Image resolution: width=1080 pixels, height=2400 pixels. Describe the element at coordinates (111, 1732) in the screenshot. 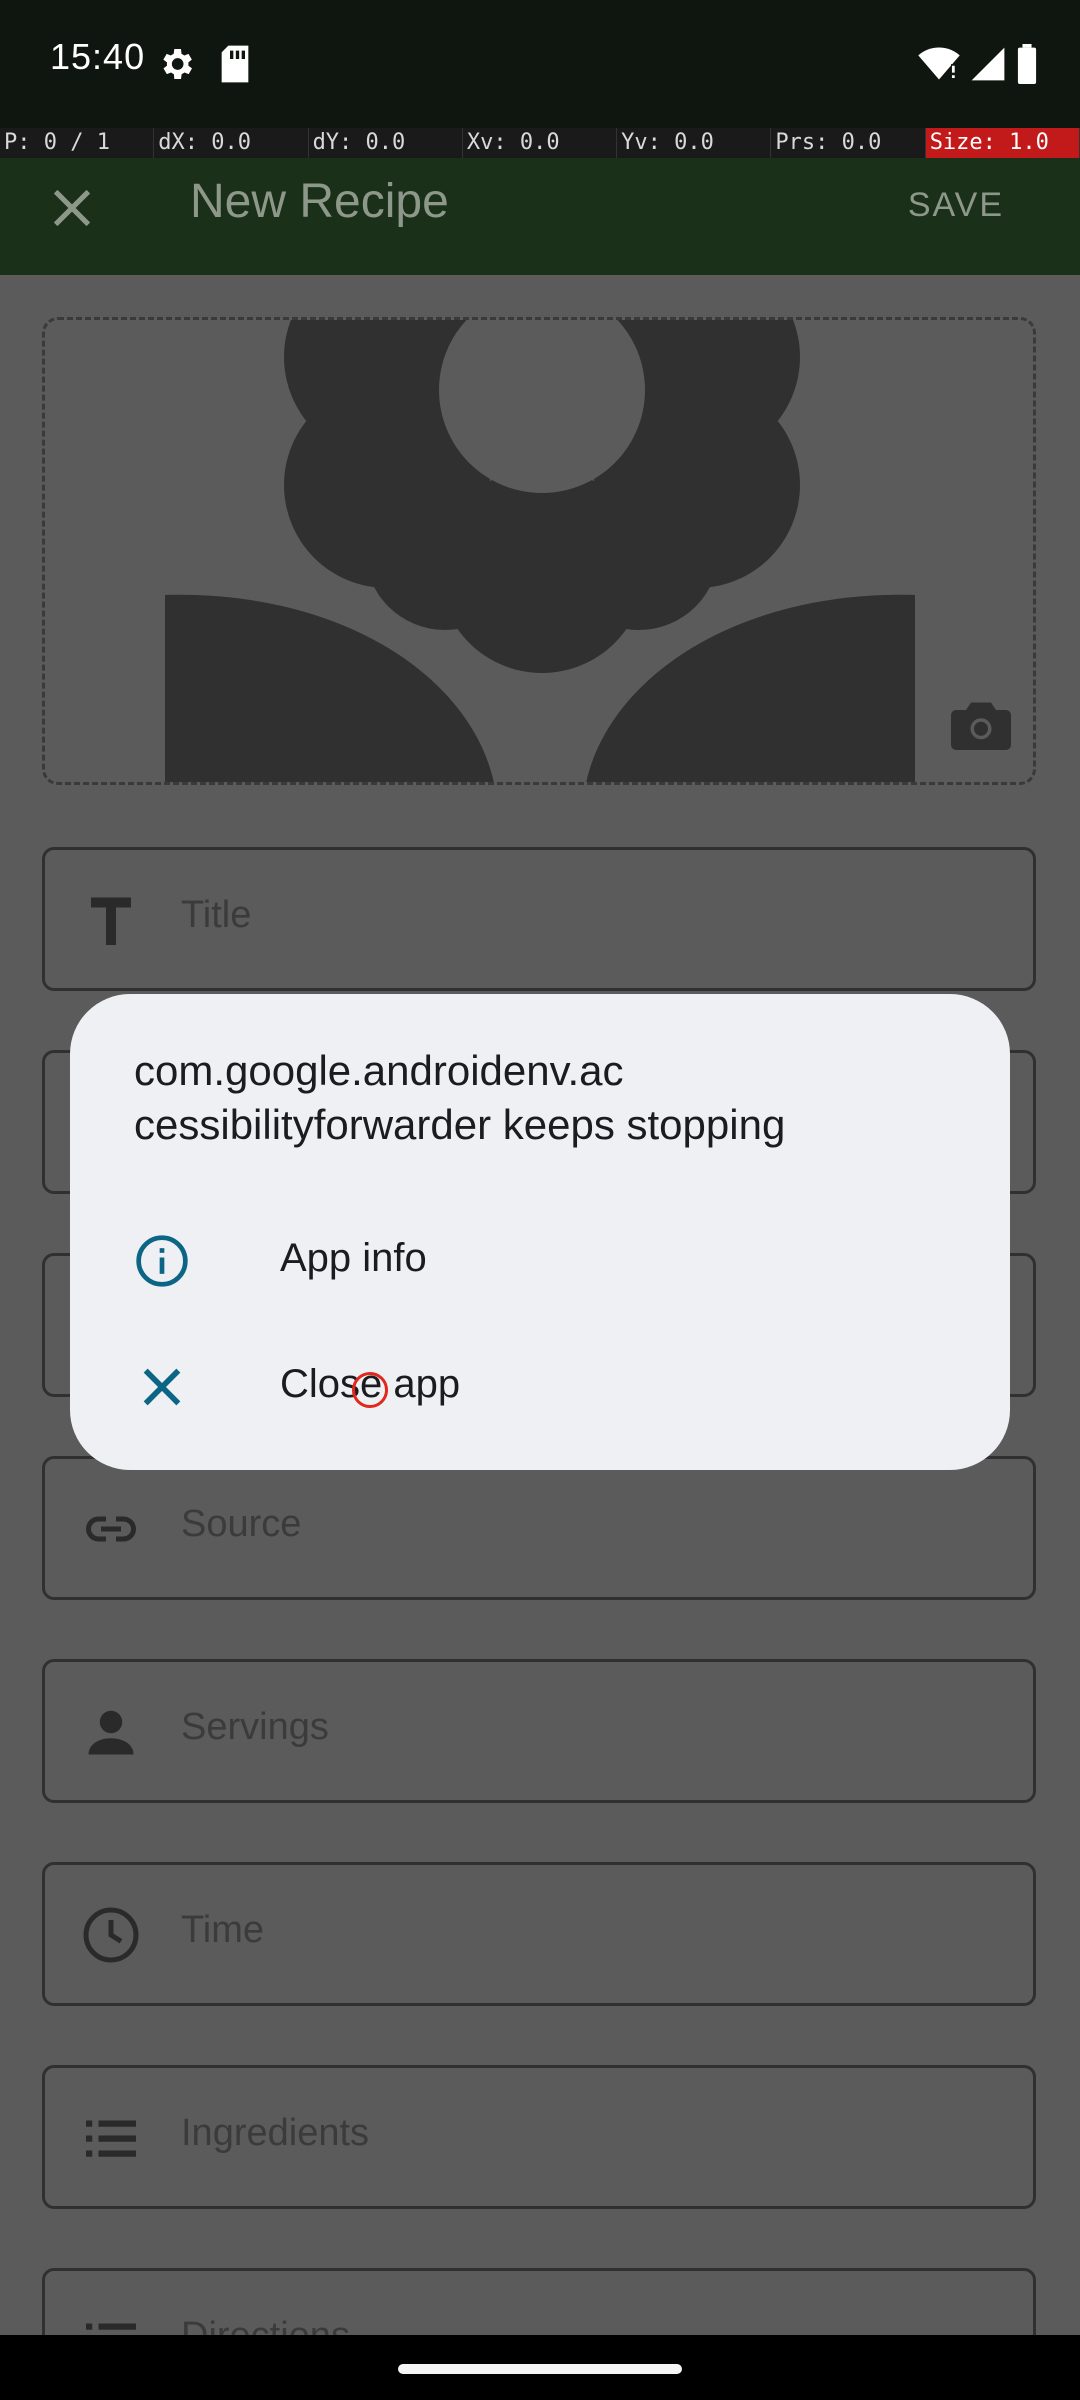

I see `person-icon` at that location.